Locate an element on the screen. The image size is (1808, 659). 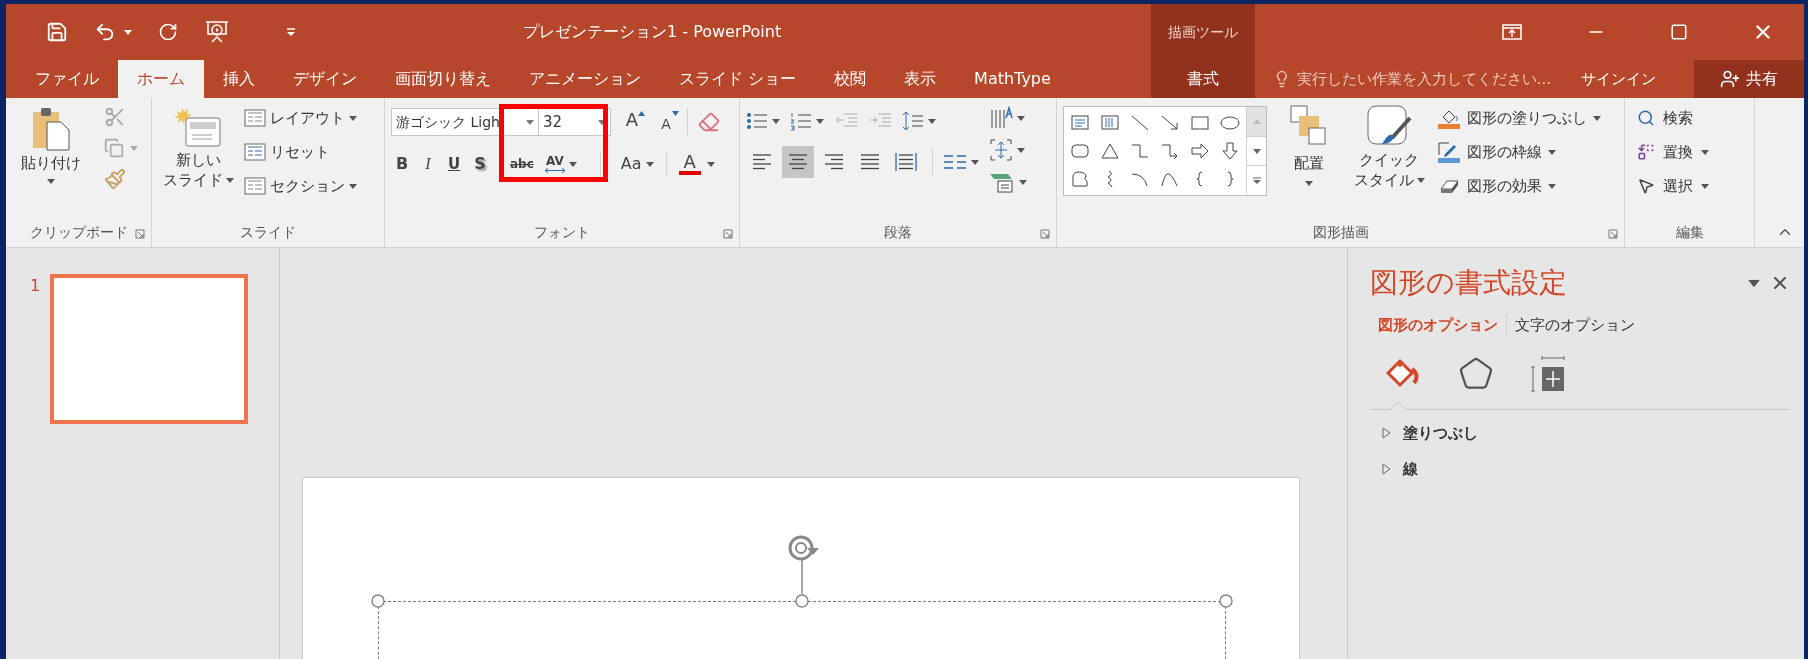
bold-button: B is located at coordinates (402, 164).